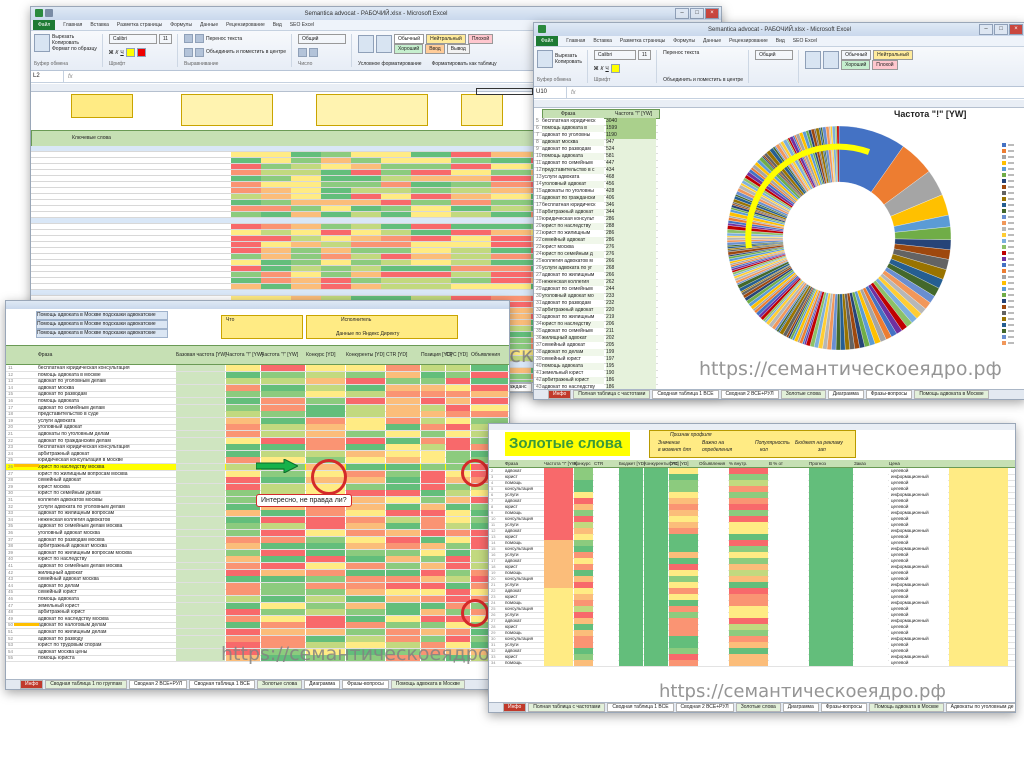  What do you see at coordinates (157, 684) in the screenshot?
I see `sheet-tab: Сводная 2 ВСЕ+РУЛ` at bounding box center [157, 684].